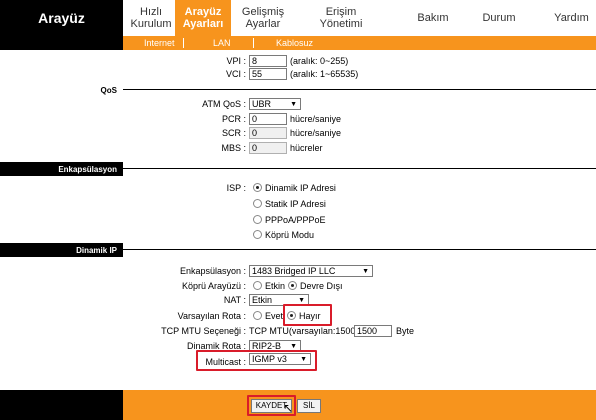 The width and height of the screenshot is (596, 420). I want to click on qos-section-label: QoS, so click(108, 90).